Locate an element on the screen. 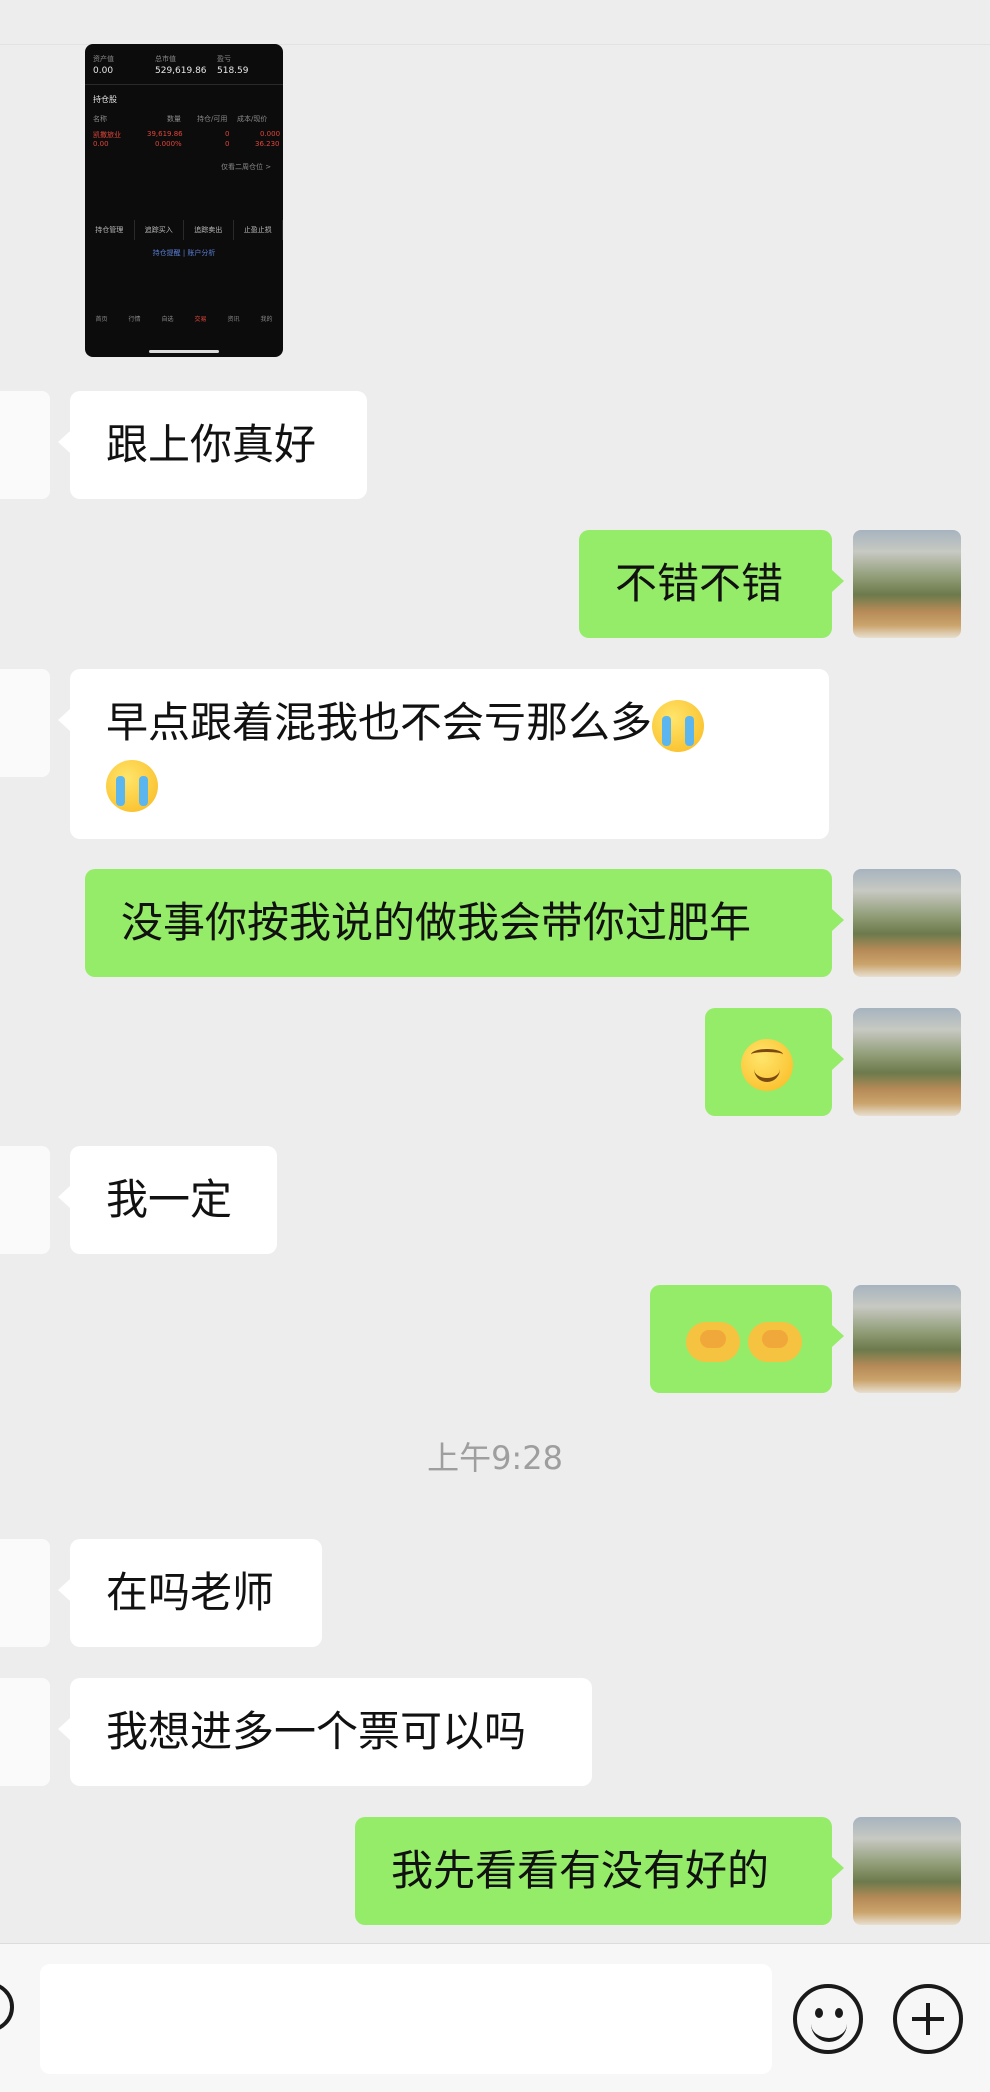 The image size is (990, 2092). shot-cell-qty2: 0.000% is located at coordinates (168, 144).